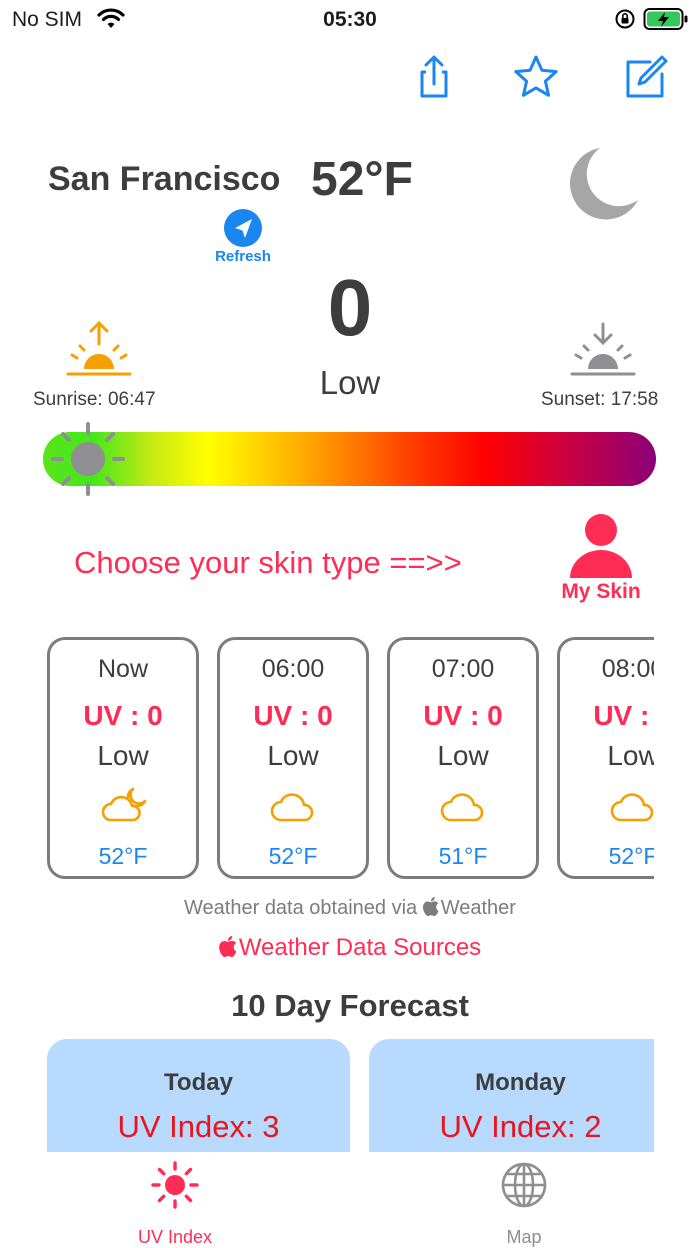 The image size is (700, 1248). Describe the element at coordinates (603, 351) in the screenshot. I see `sunset-icon` at that location.